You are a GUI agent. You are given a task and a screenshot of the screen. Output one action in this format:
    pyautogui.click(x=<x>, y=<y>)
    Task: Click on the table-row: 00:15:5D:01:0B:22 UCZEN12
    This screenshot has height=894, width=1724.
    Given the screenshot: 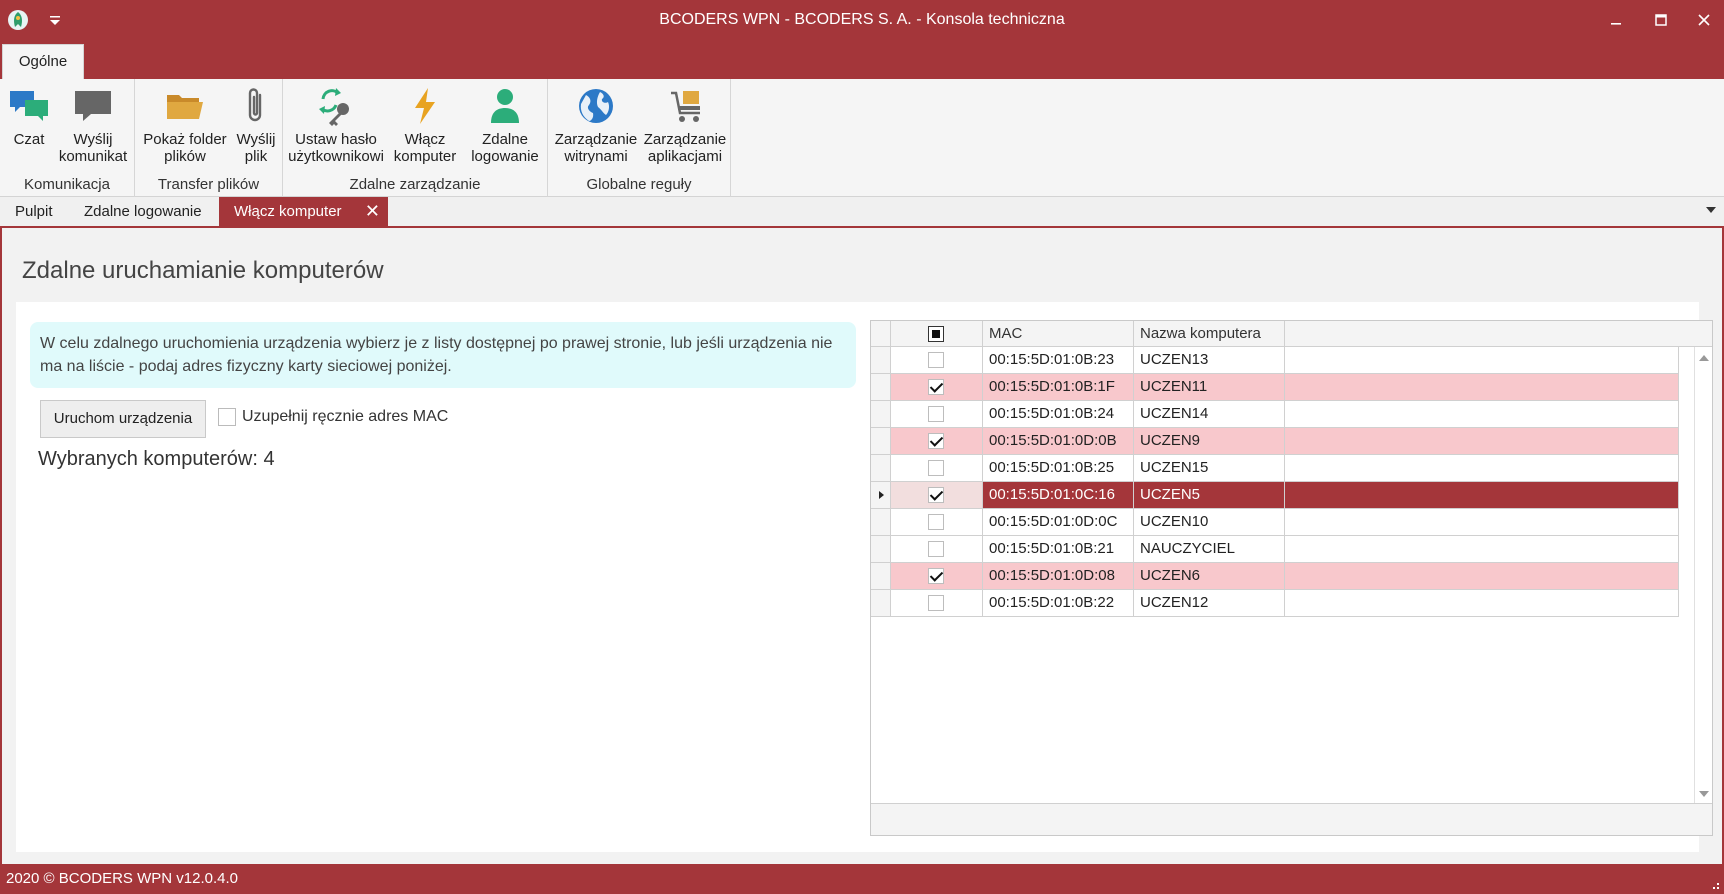 What is the action you would take?
    pyautogui.click(x=1275, y=603)
    